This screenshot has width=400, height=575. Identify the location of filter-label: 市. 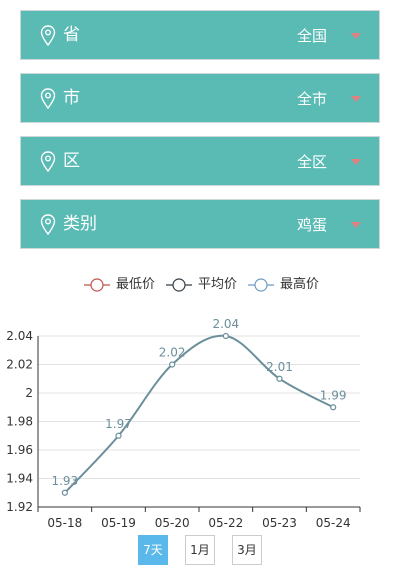
(71, 98).